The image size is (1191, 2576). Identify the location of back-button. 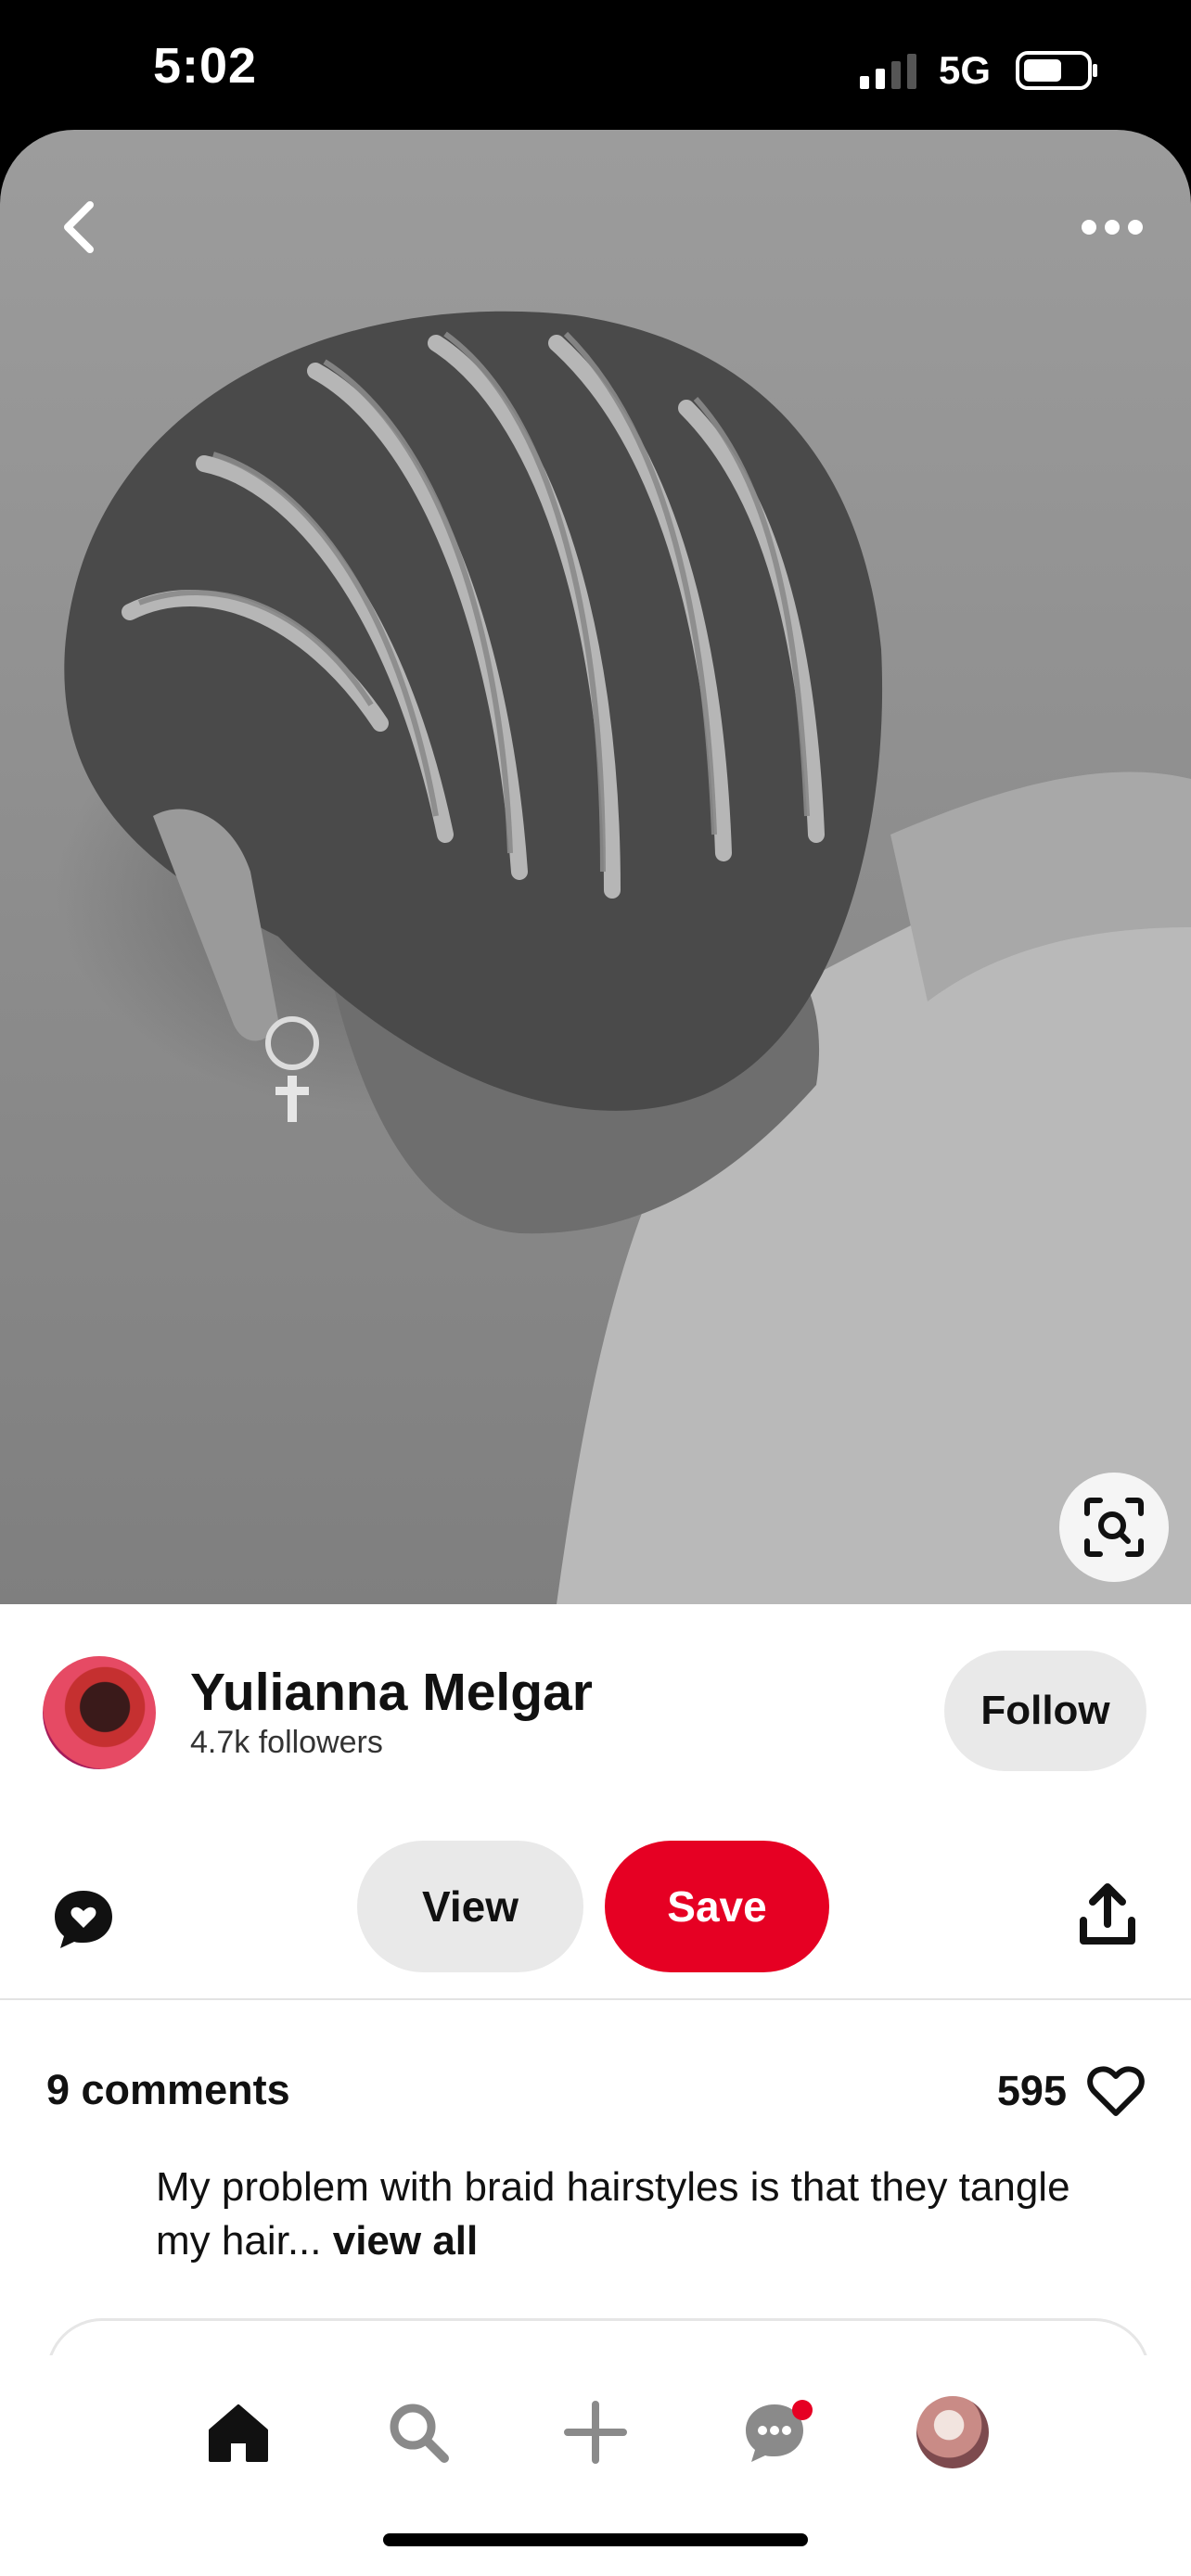
(79, 227).